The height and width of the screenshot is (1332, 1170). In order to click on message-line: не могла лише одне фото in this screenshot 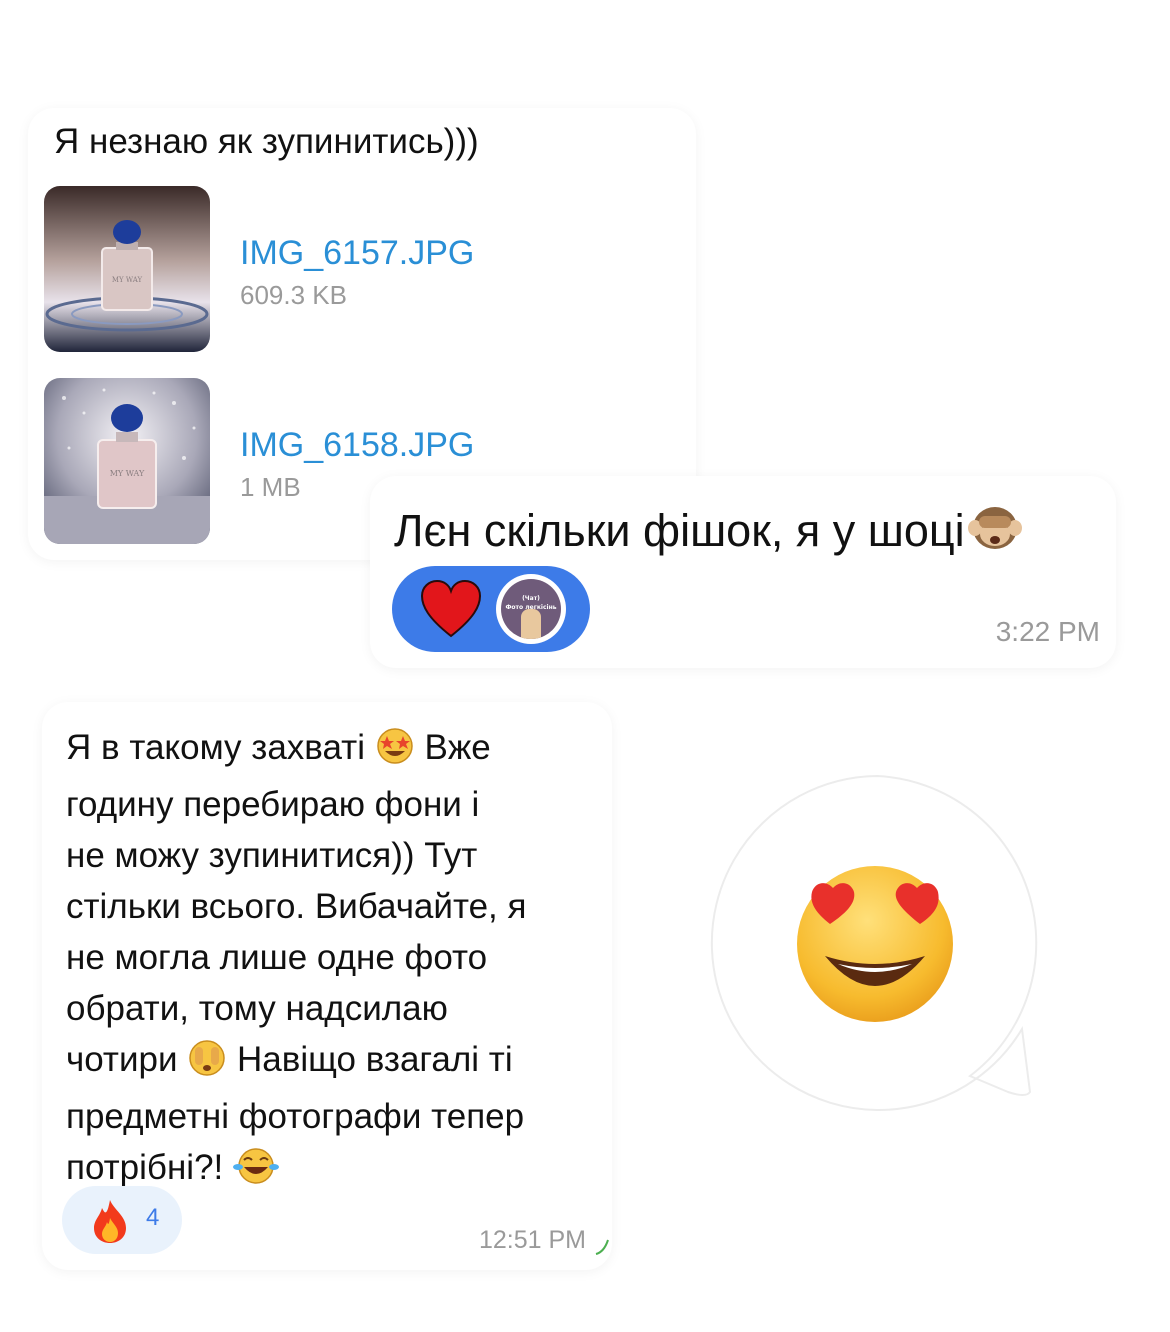, I will do `click(277, 957)`.